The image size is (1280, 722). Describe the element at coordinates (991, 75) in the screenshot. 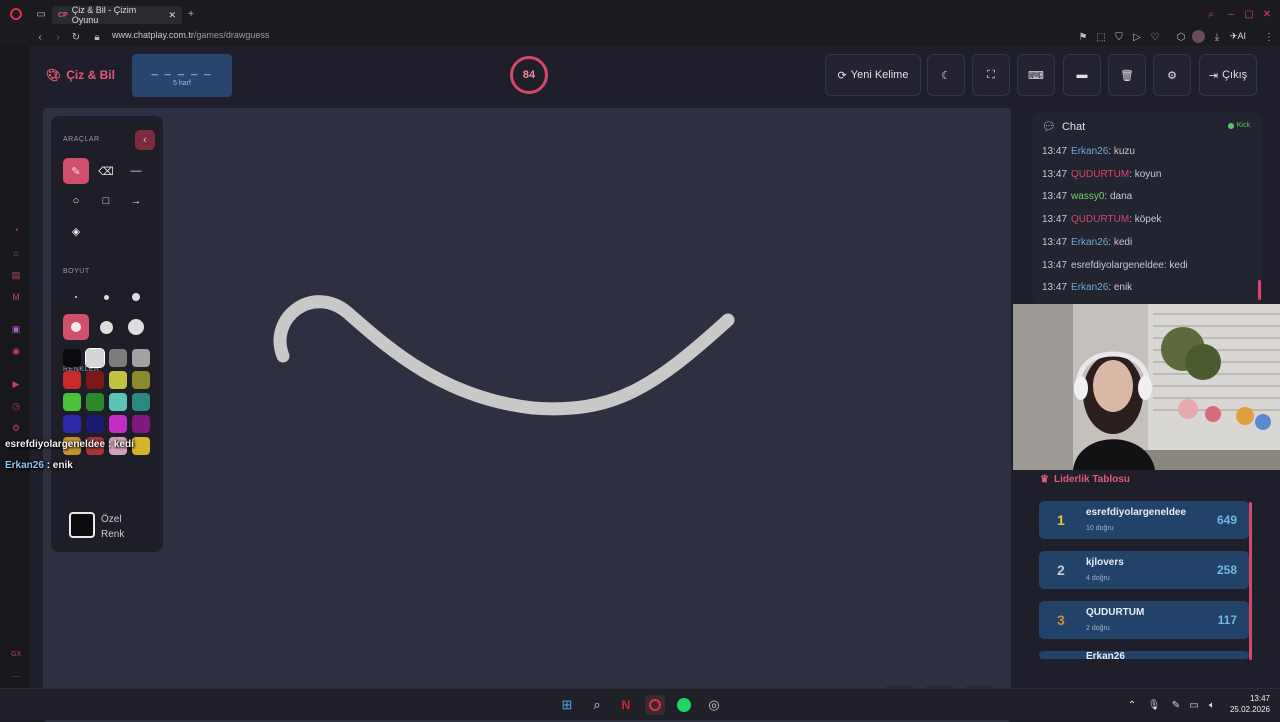

I see `fullscreen-button: ⛶` at that location.